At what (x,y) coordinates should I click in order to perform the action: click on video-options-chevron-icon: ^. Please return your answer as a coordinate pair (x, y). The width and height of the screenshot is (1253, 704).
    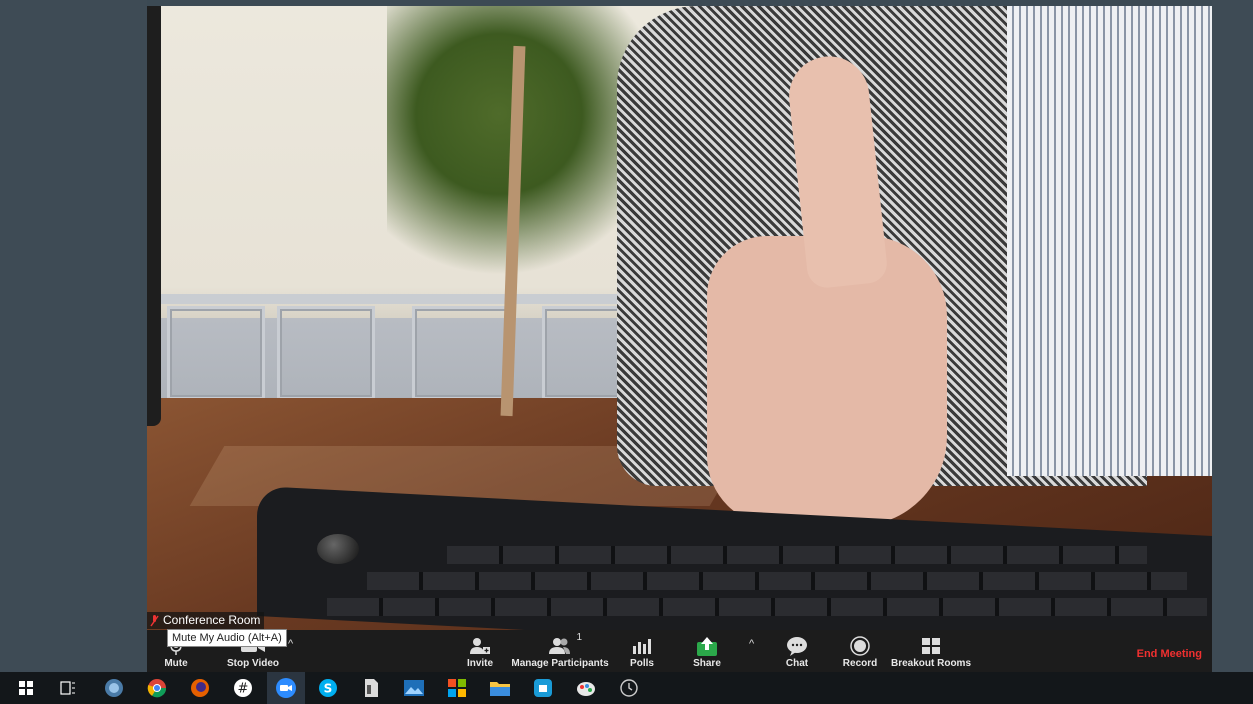
    Looking at the image, I should click on (290, 644).